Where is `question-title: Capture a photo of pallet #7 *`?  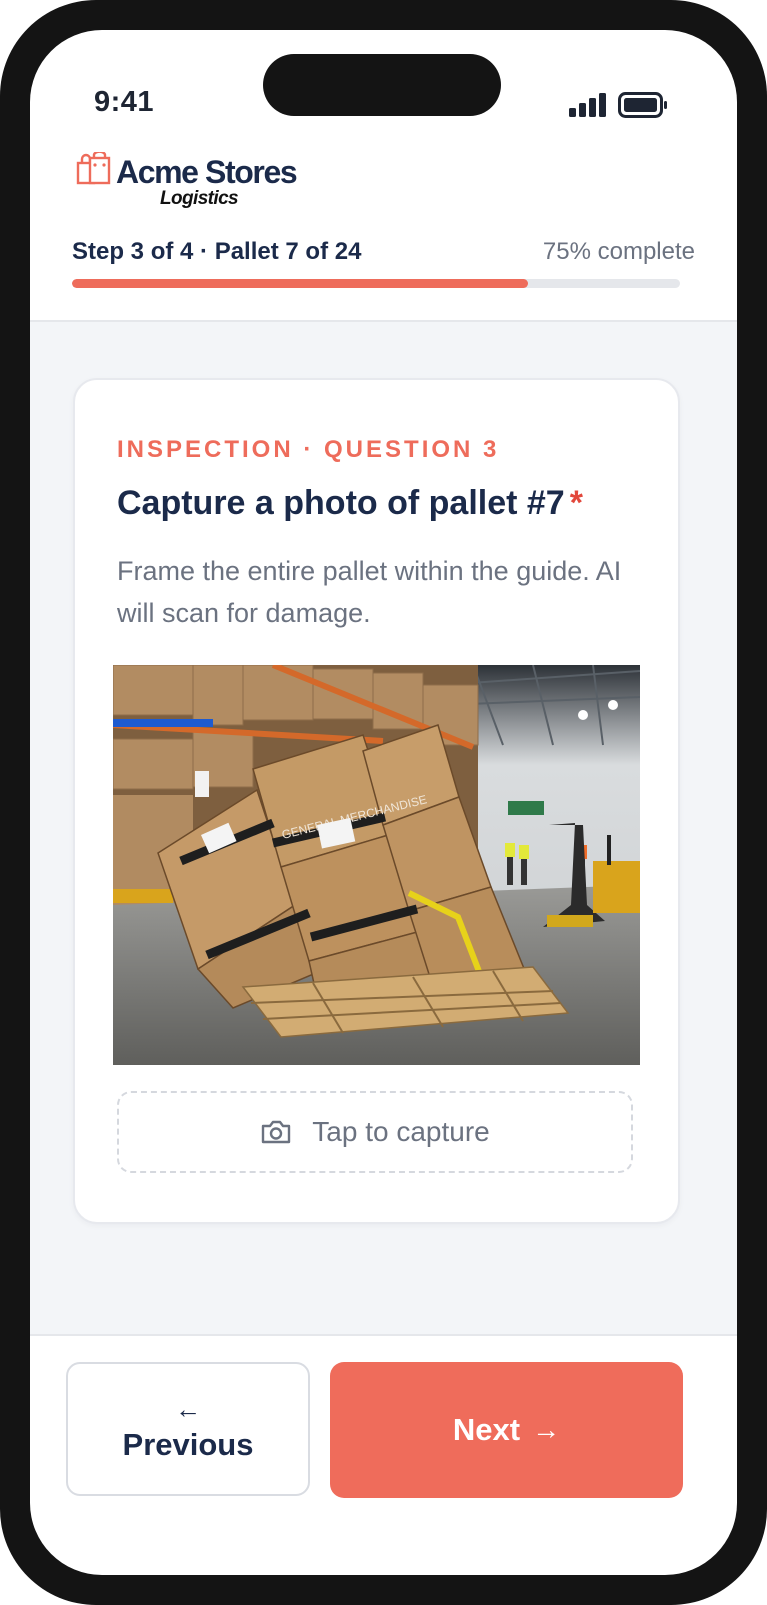
question-title: Capture a photo of pallet #7 * is located at coordinates (350, 503).